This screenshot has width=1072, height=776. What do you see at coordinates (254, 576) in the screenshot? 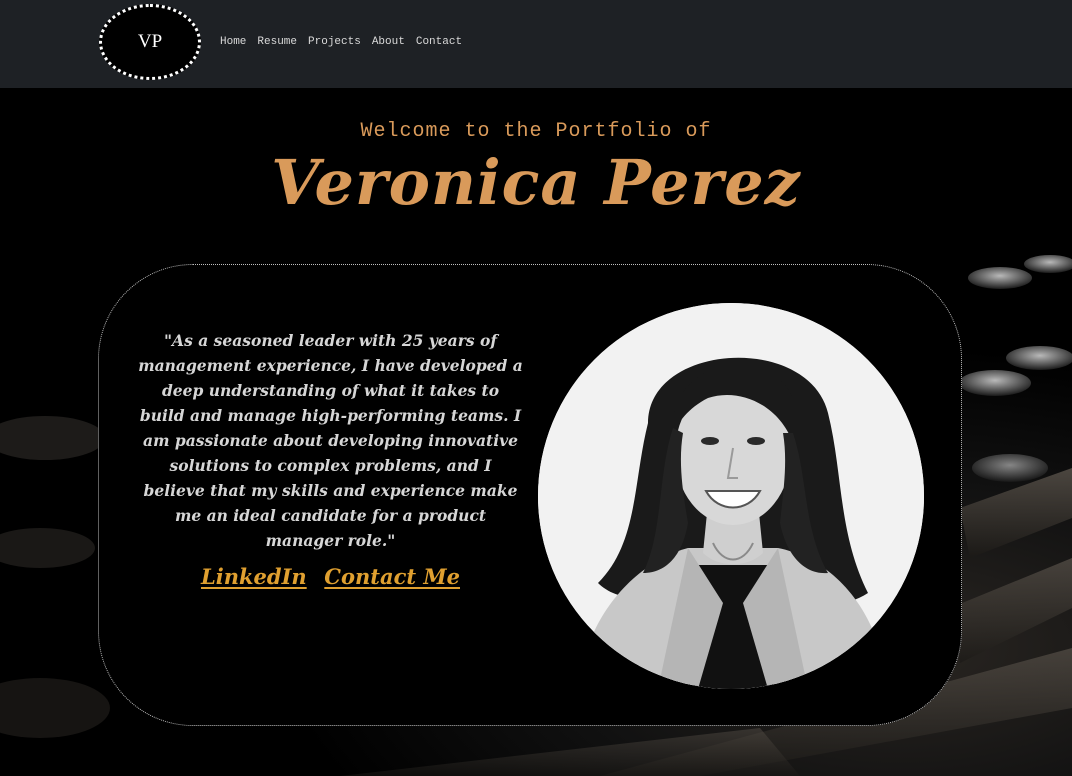
I see `linkedin-link: LinkedIn` at bounding box center [254, 576].